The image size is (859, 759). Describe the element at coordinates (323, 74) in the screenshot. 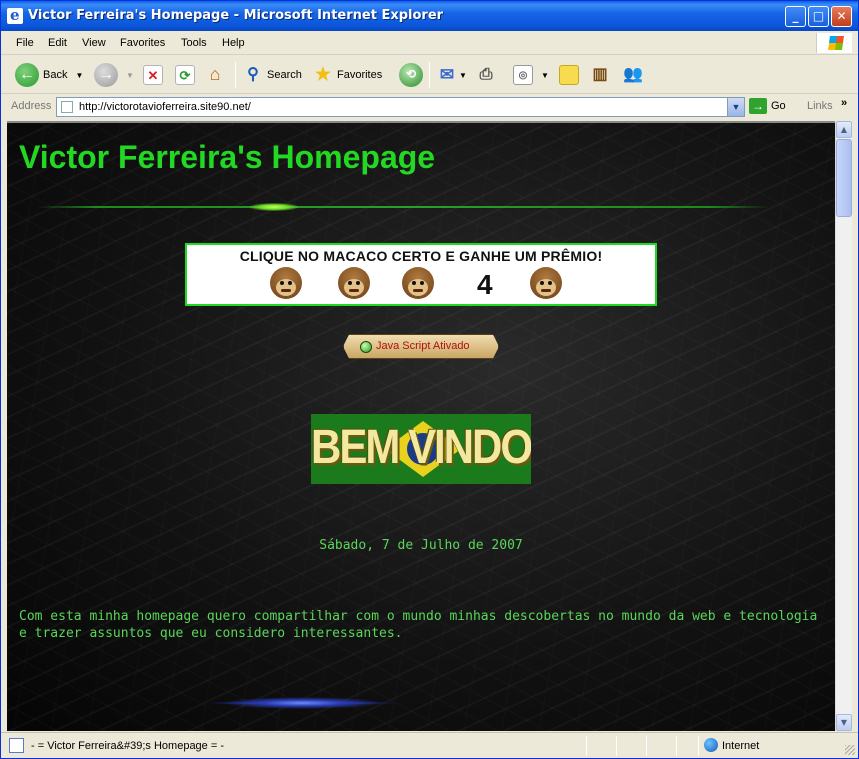

I see `star-icon: ★` at that location.